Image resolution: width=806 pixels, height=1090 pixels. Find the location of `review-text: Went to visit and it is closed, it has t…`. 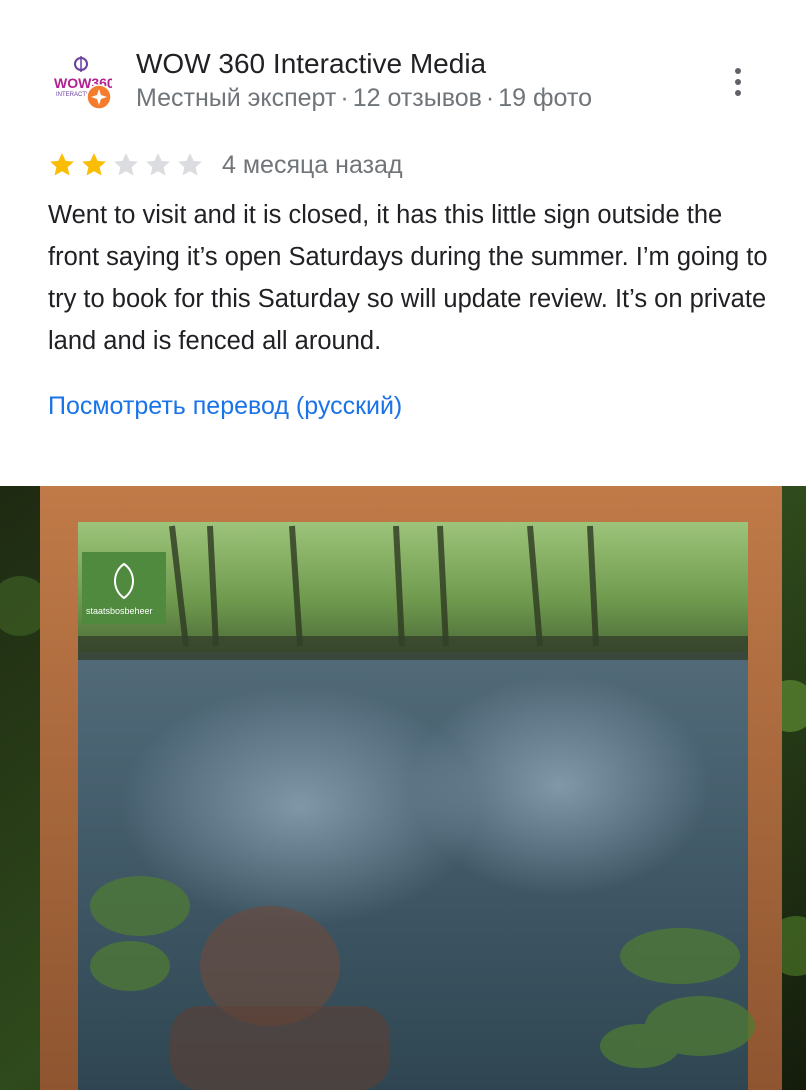

review-text: Went to visit and it is closed, it has t… is located at coordinates (408, 278).